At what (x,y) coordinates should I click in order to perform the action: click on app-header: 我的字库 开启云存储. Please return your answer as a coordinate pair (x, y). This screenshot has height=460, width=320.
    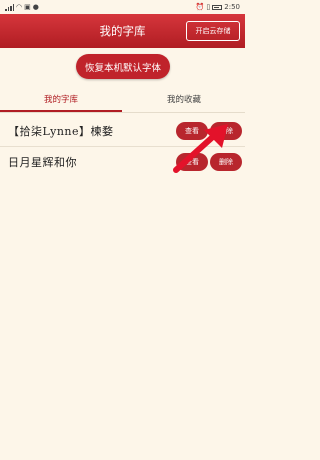
    Looking at the image, I should click on (122, 31).